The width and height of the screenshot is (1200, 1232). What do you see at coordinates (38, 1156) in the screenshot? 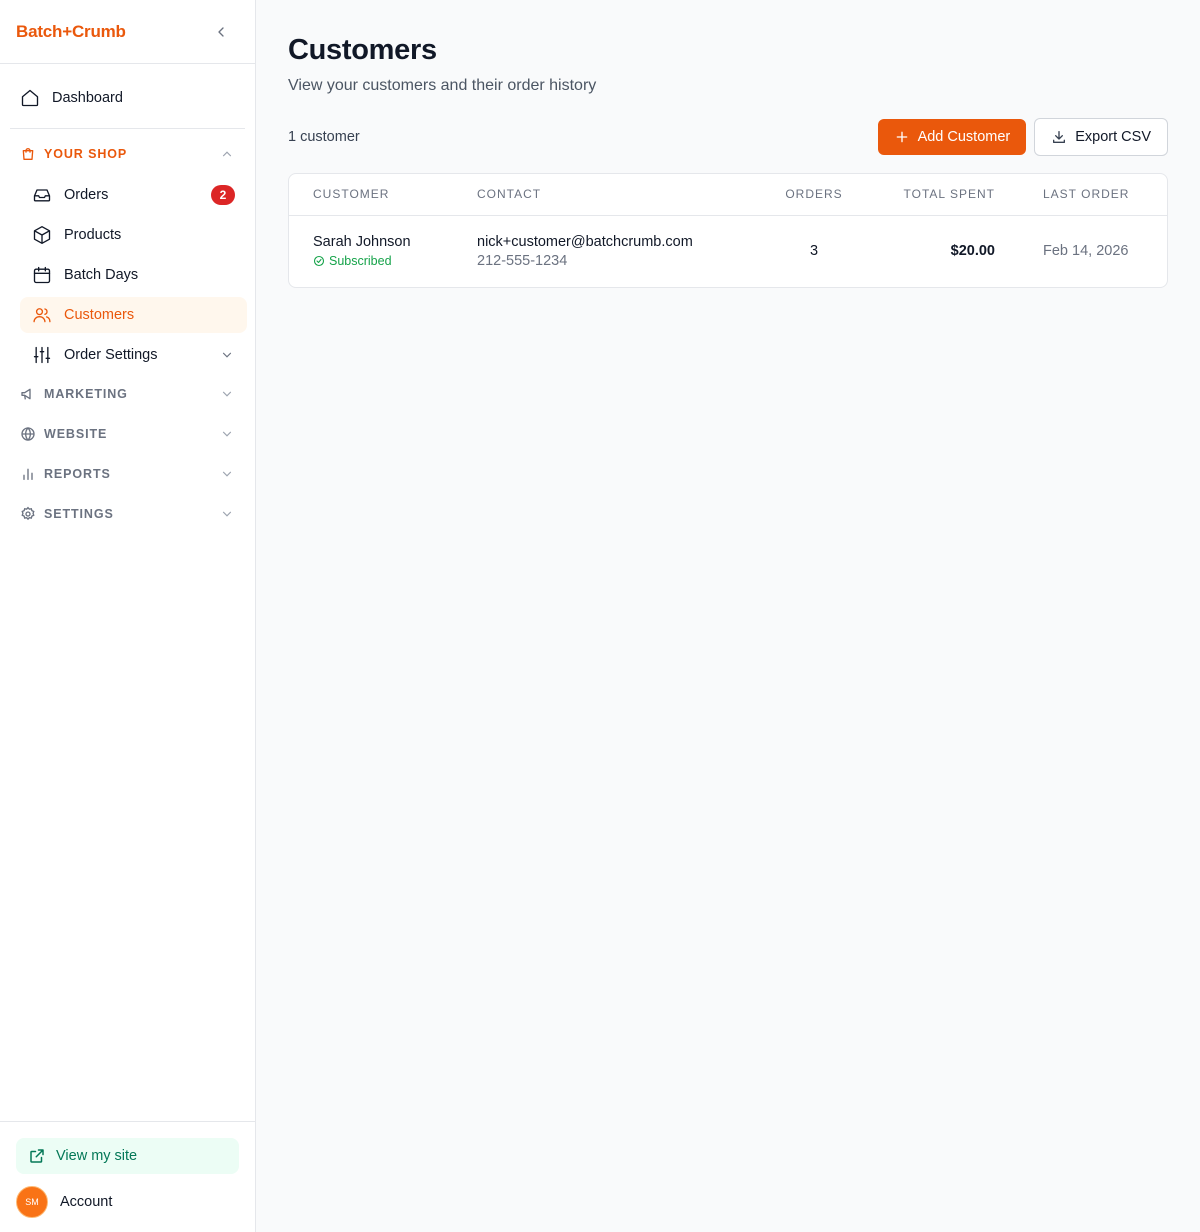
I see `external-link-icon` at bounding box center [38, 1156].